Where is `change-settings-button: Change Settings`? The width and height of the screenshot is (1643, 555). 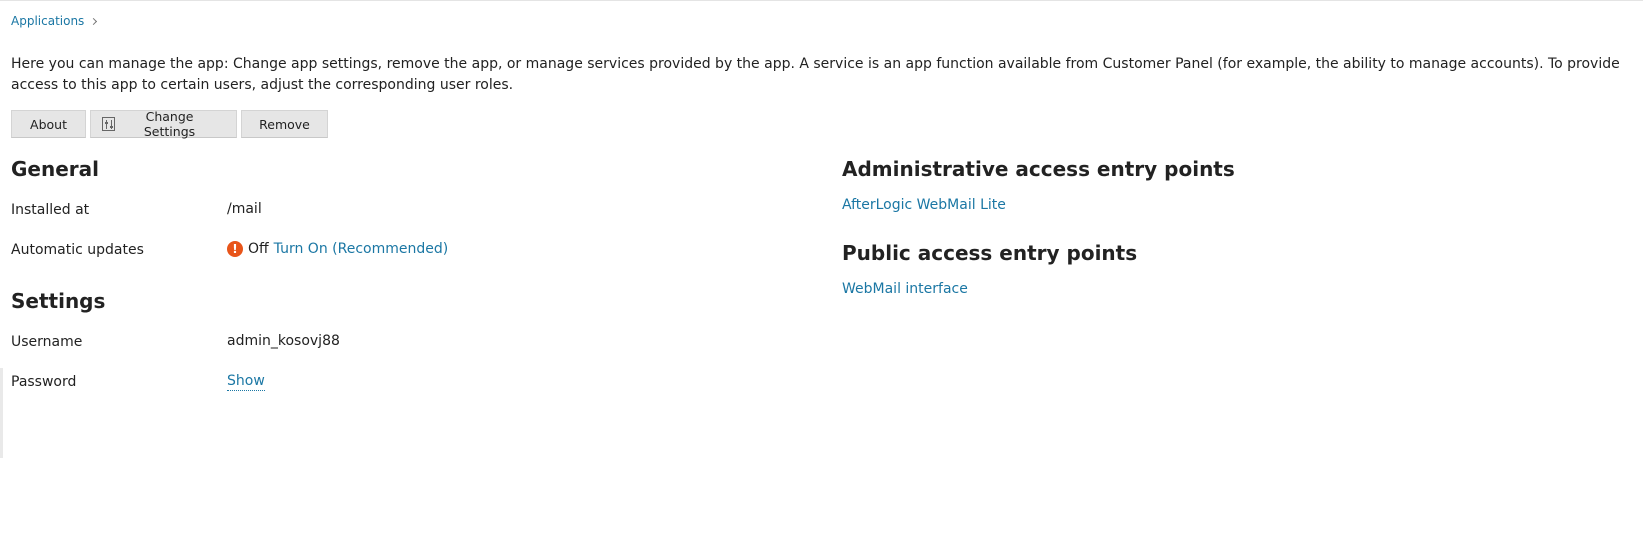
change-settings-button: Change Settings is located at coordinates (163, 124).